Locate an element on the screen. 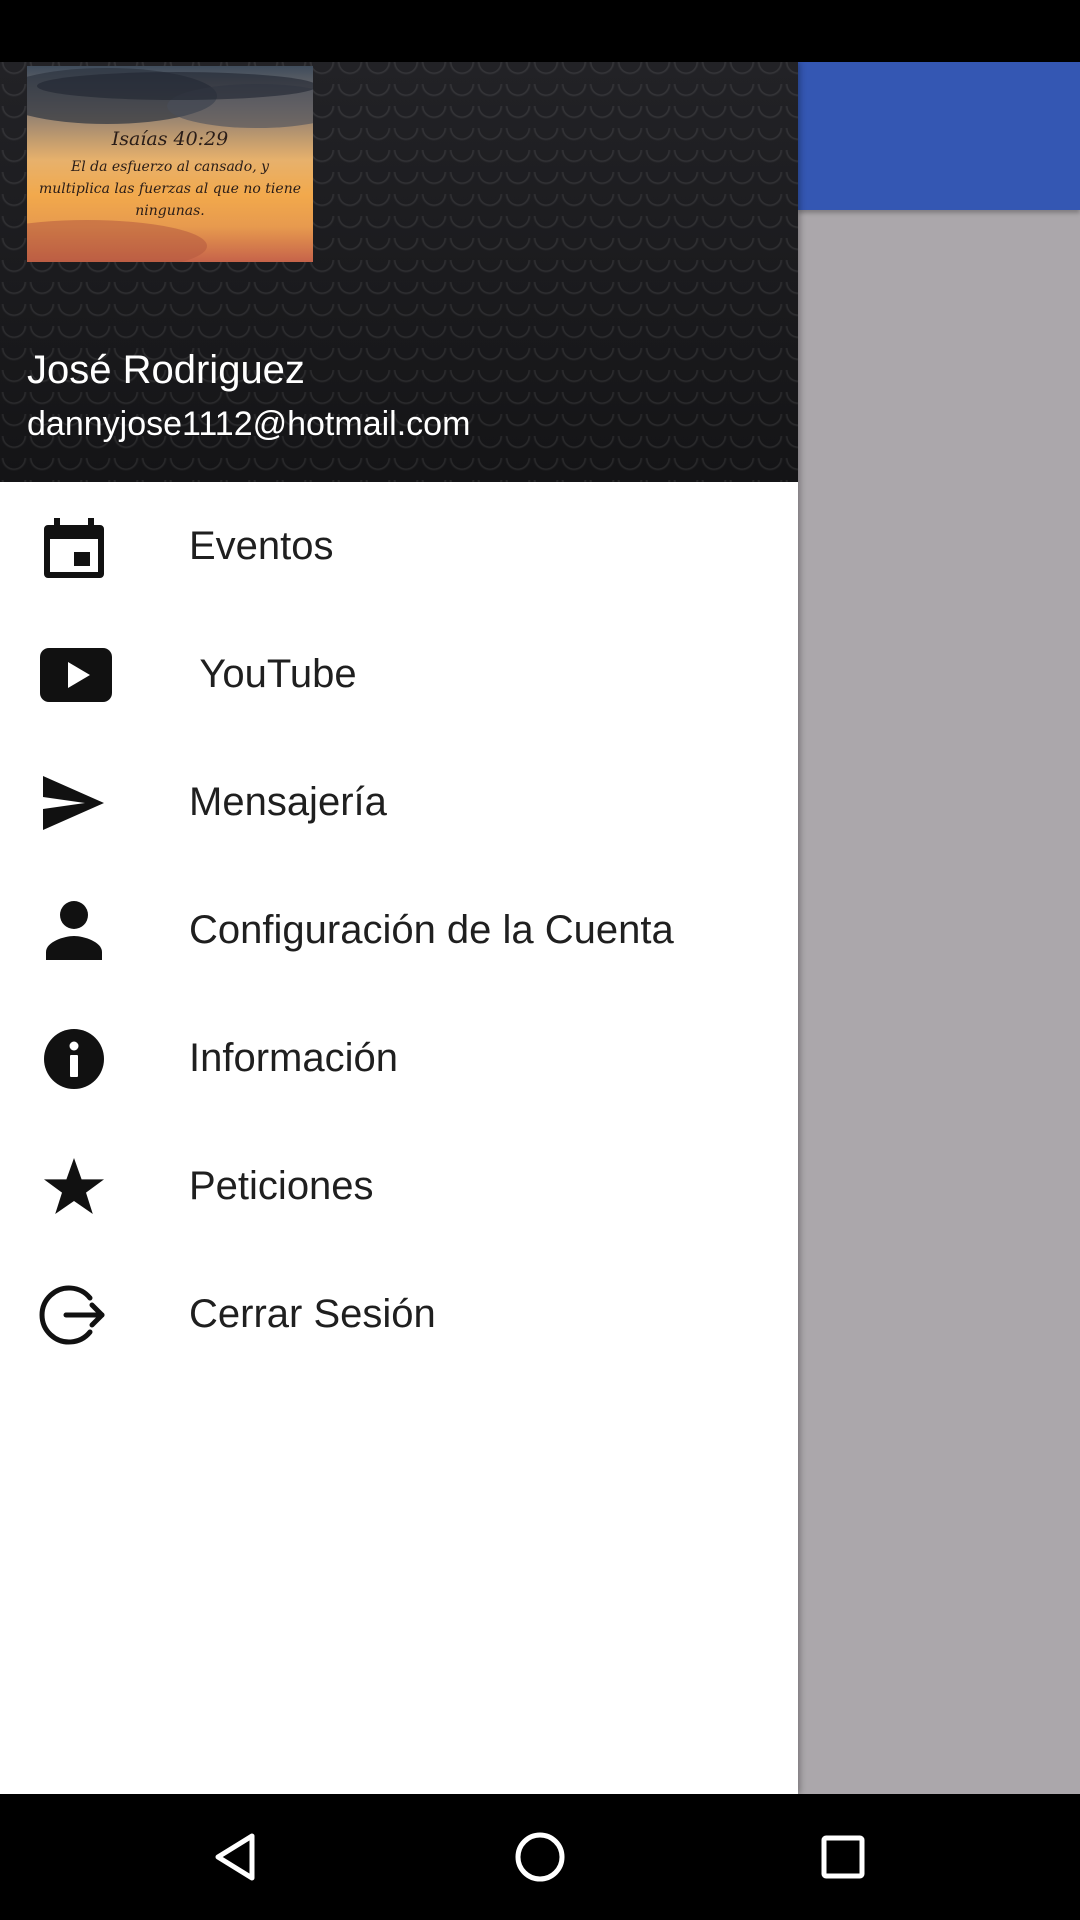  calendar-event-icon is located at coordinates (74, 547).